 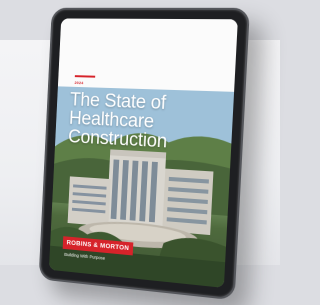 I want to click on cover-title: The State of Healthcare Construction, so click(x=118, y=121).